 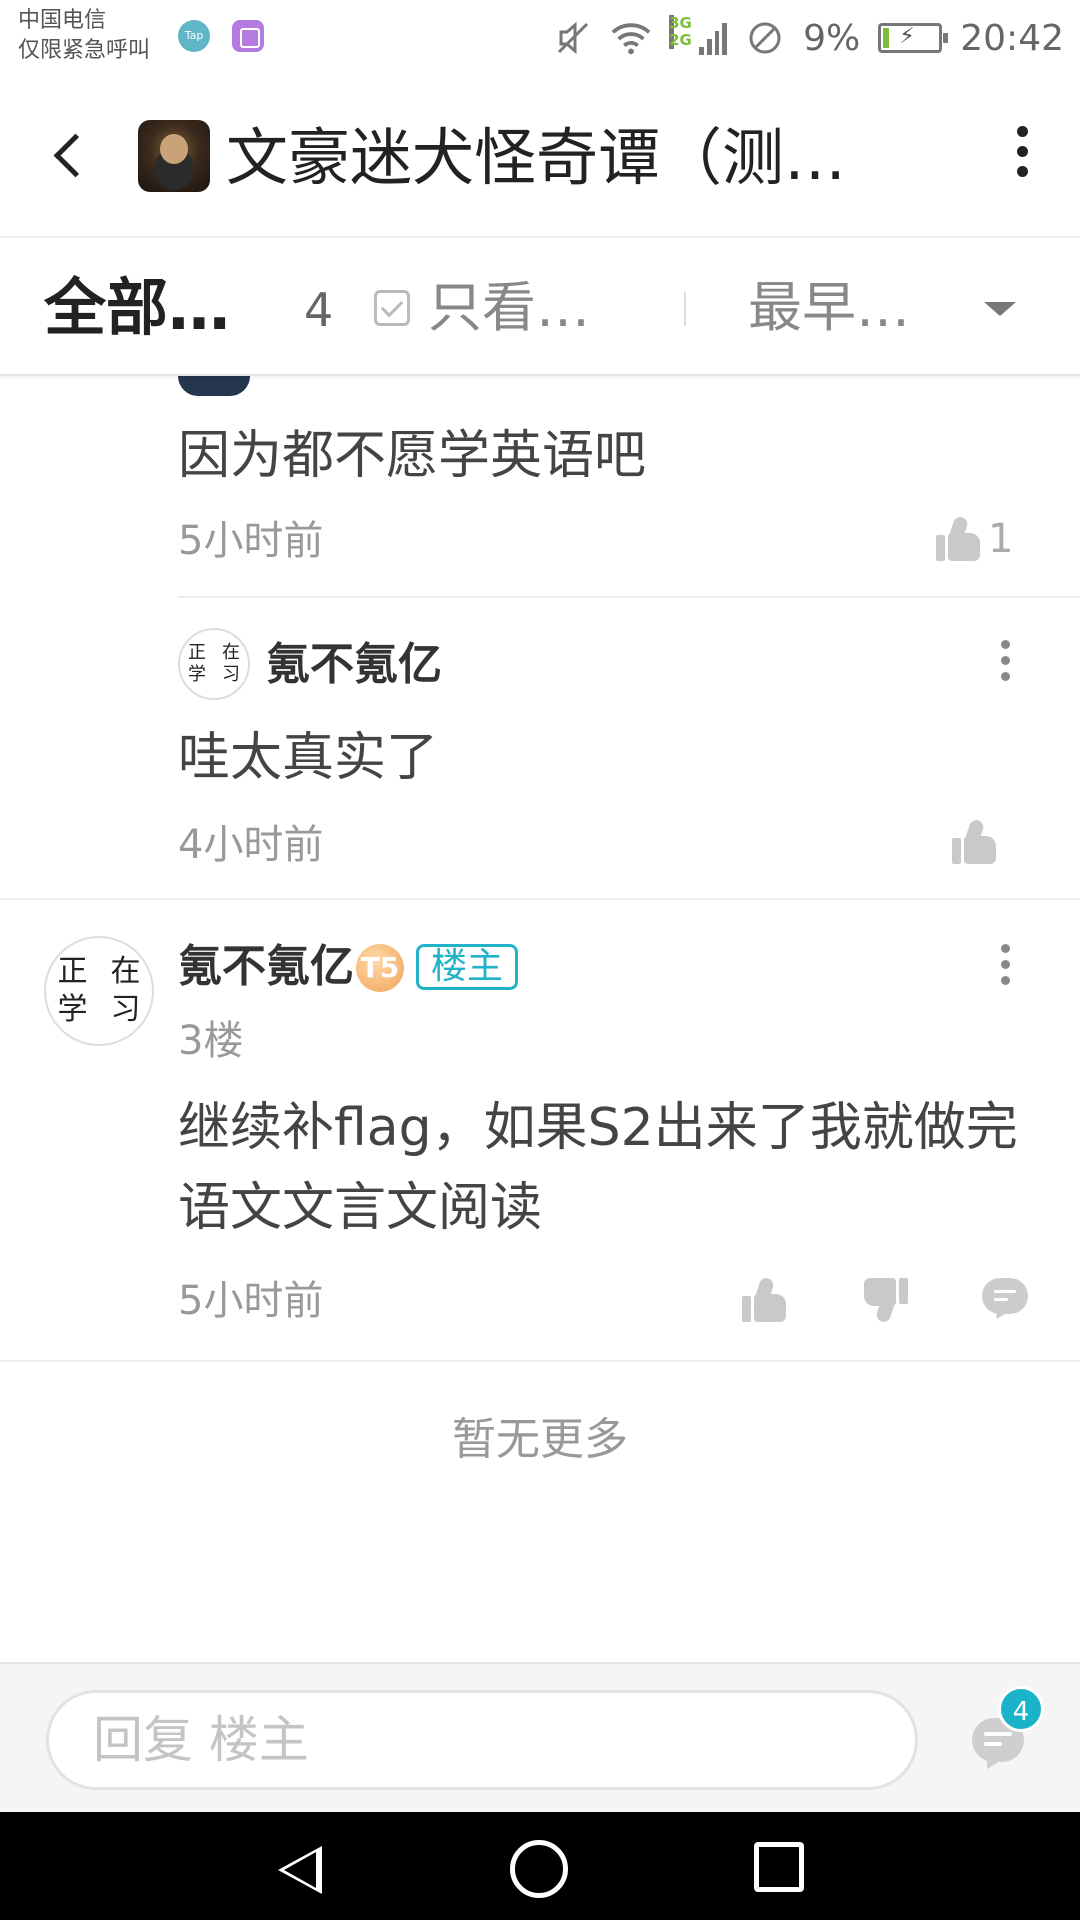 What do you see at coordinates (380, 968) in the screenshot?
I see `level-badge: T5` at bounding box center [380, 968].